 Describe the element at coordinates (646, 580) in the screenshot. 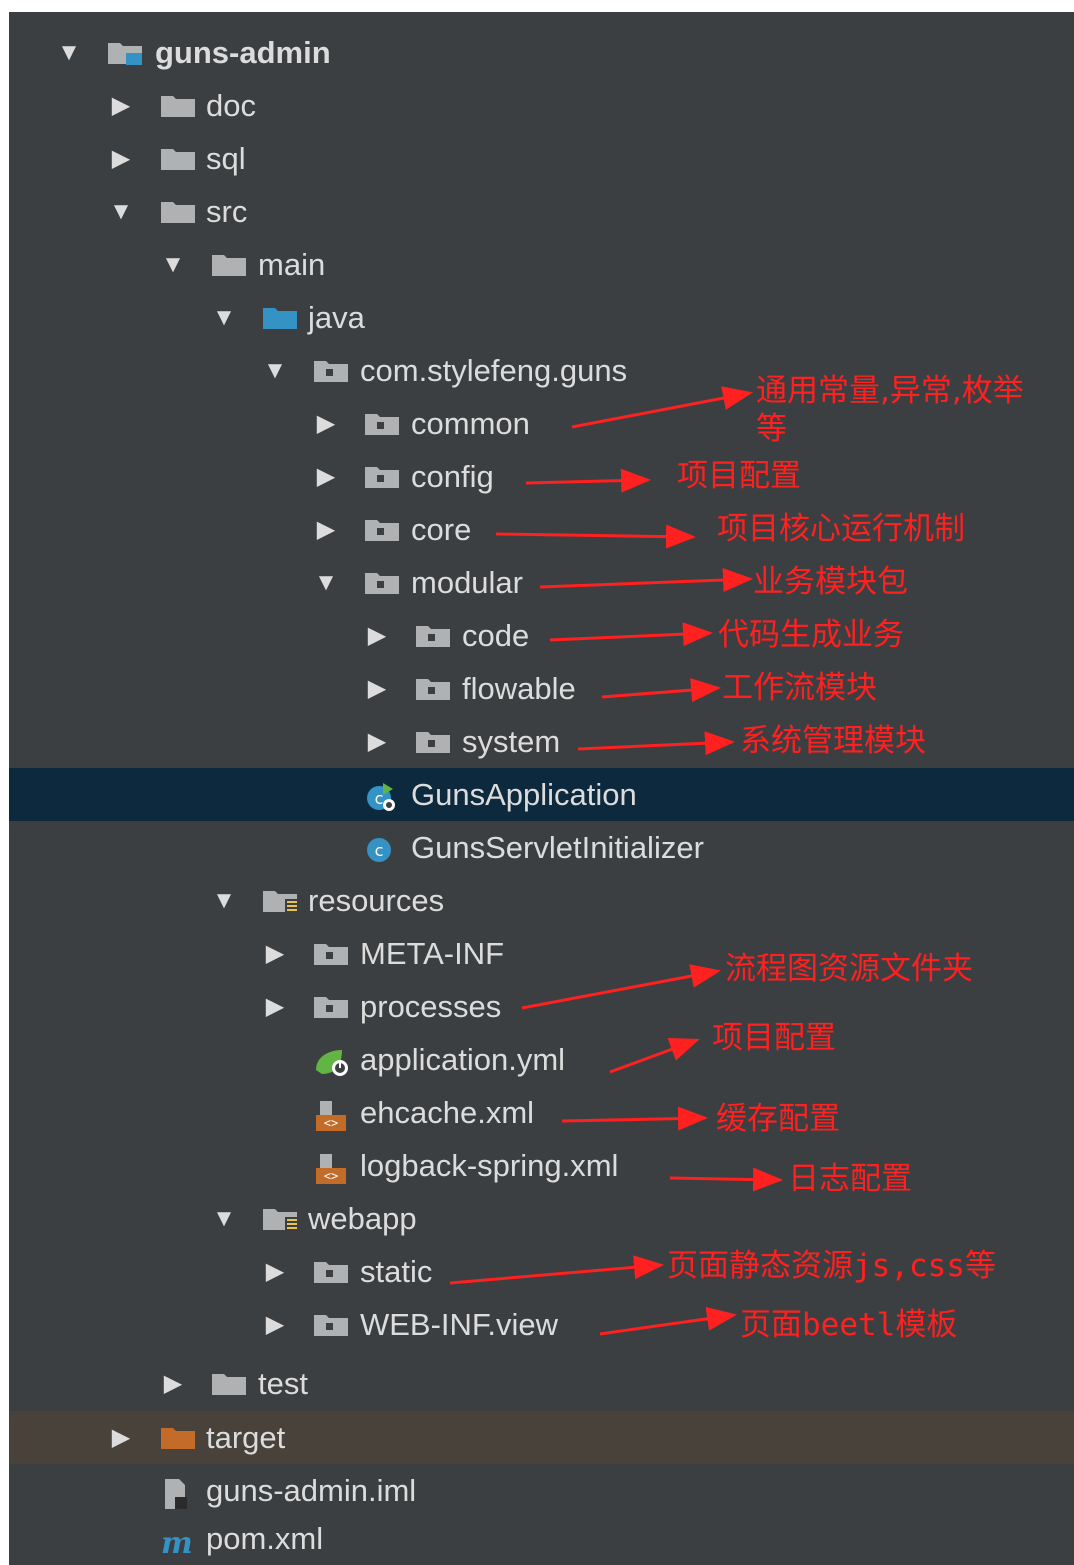

I see `arrow-modular` at that location.